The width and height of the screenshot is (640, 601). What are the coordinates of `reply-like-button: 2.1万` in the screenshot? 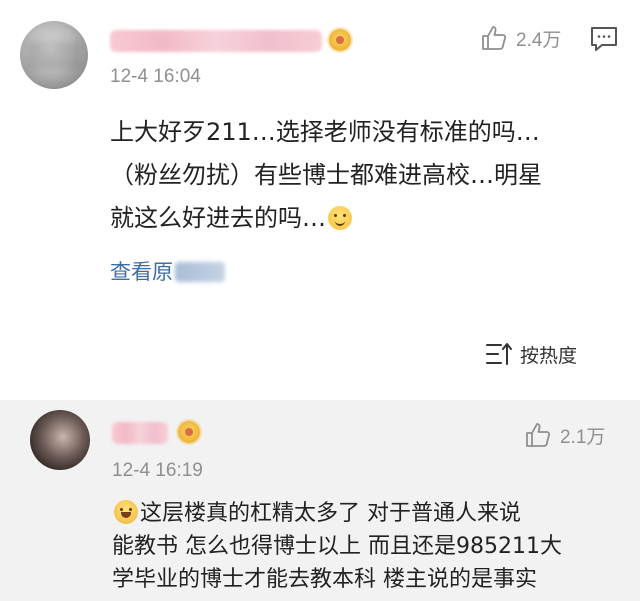 It's located at (564, 435).